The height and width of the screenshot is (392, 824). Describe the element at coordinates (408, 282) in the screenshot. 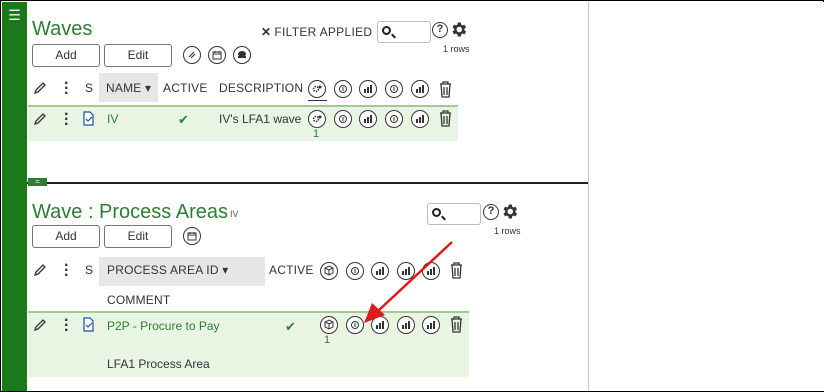

I see `annotation-arrow-icon` at that location.